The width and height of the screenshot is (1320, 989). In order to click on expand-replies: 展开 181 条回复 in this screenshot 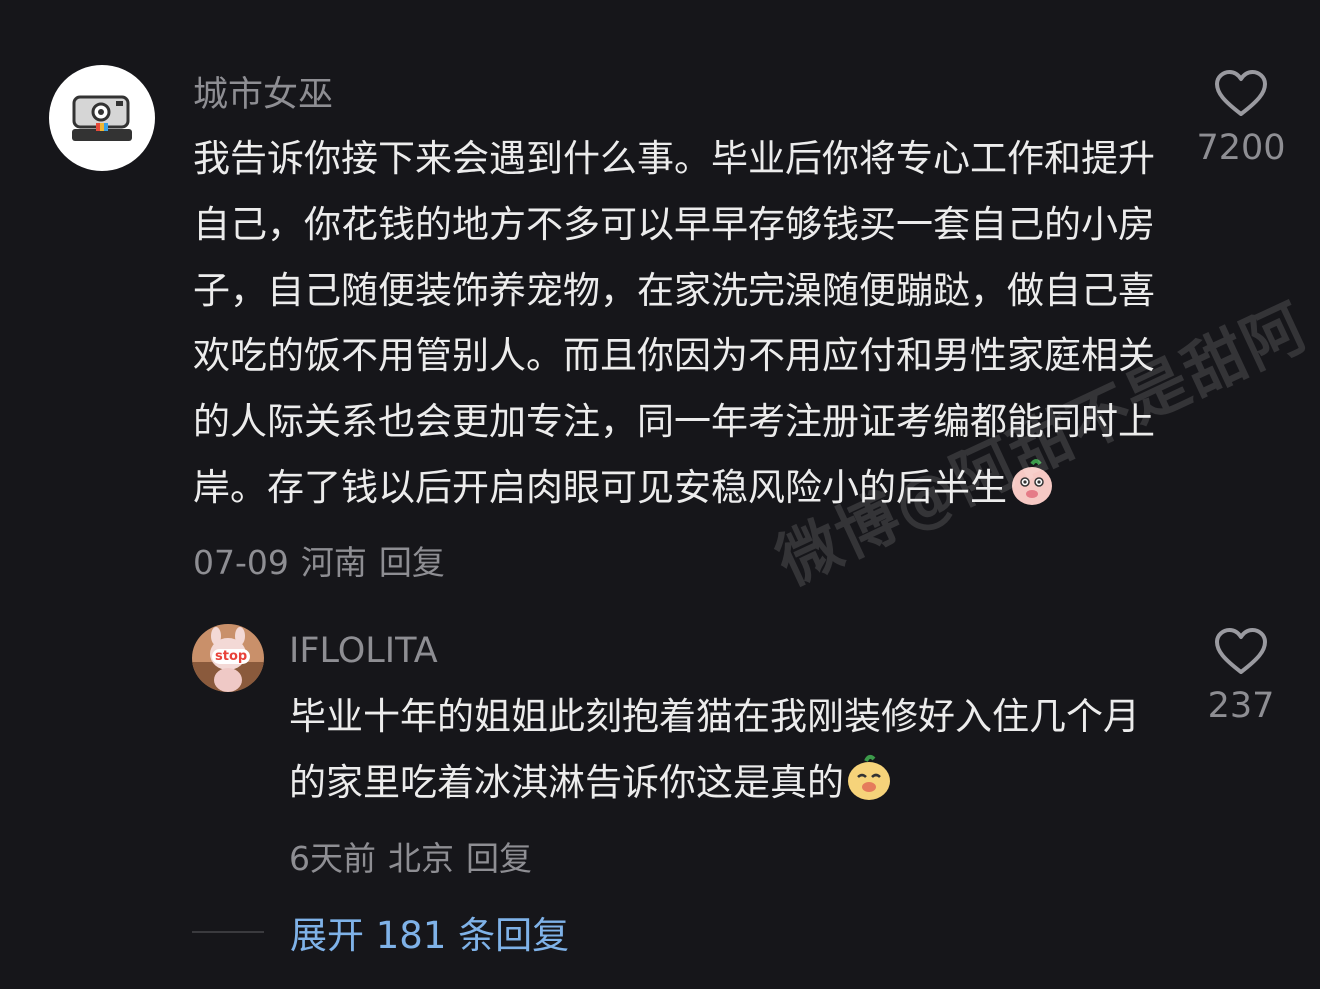, I will do `click(380, 932)`.